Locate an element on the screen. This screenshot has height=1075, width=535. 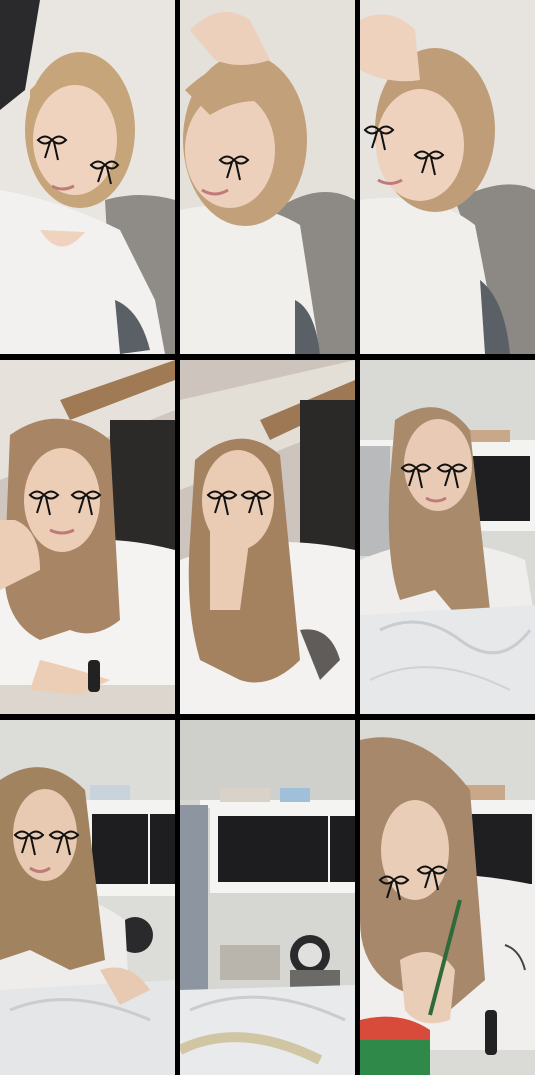
tile-9-illustration is located at coordinates (447, 897).